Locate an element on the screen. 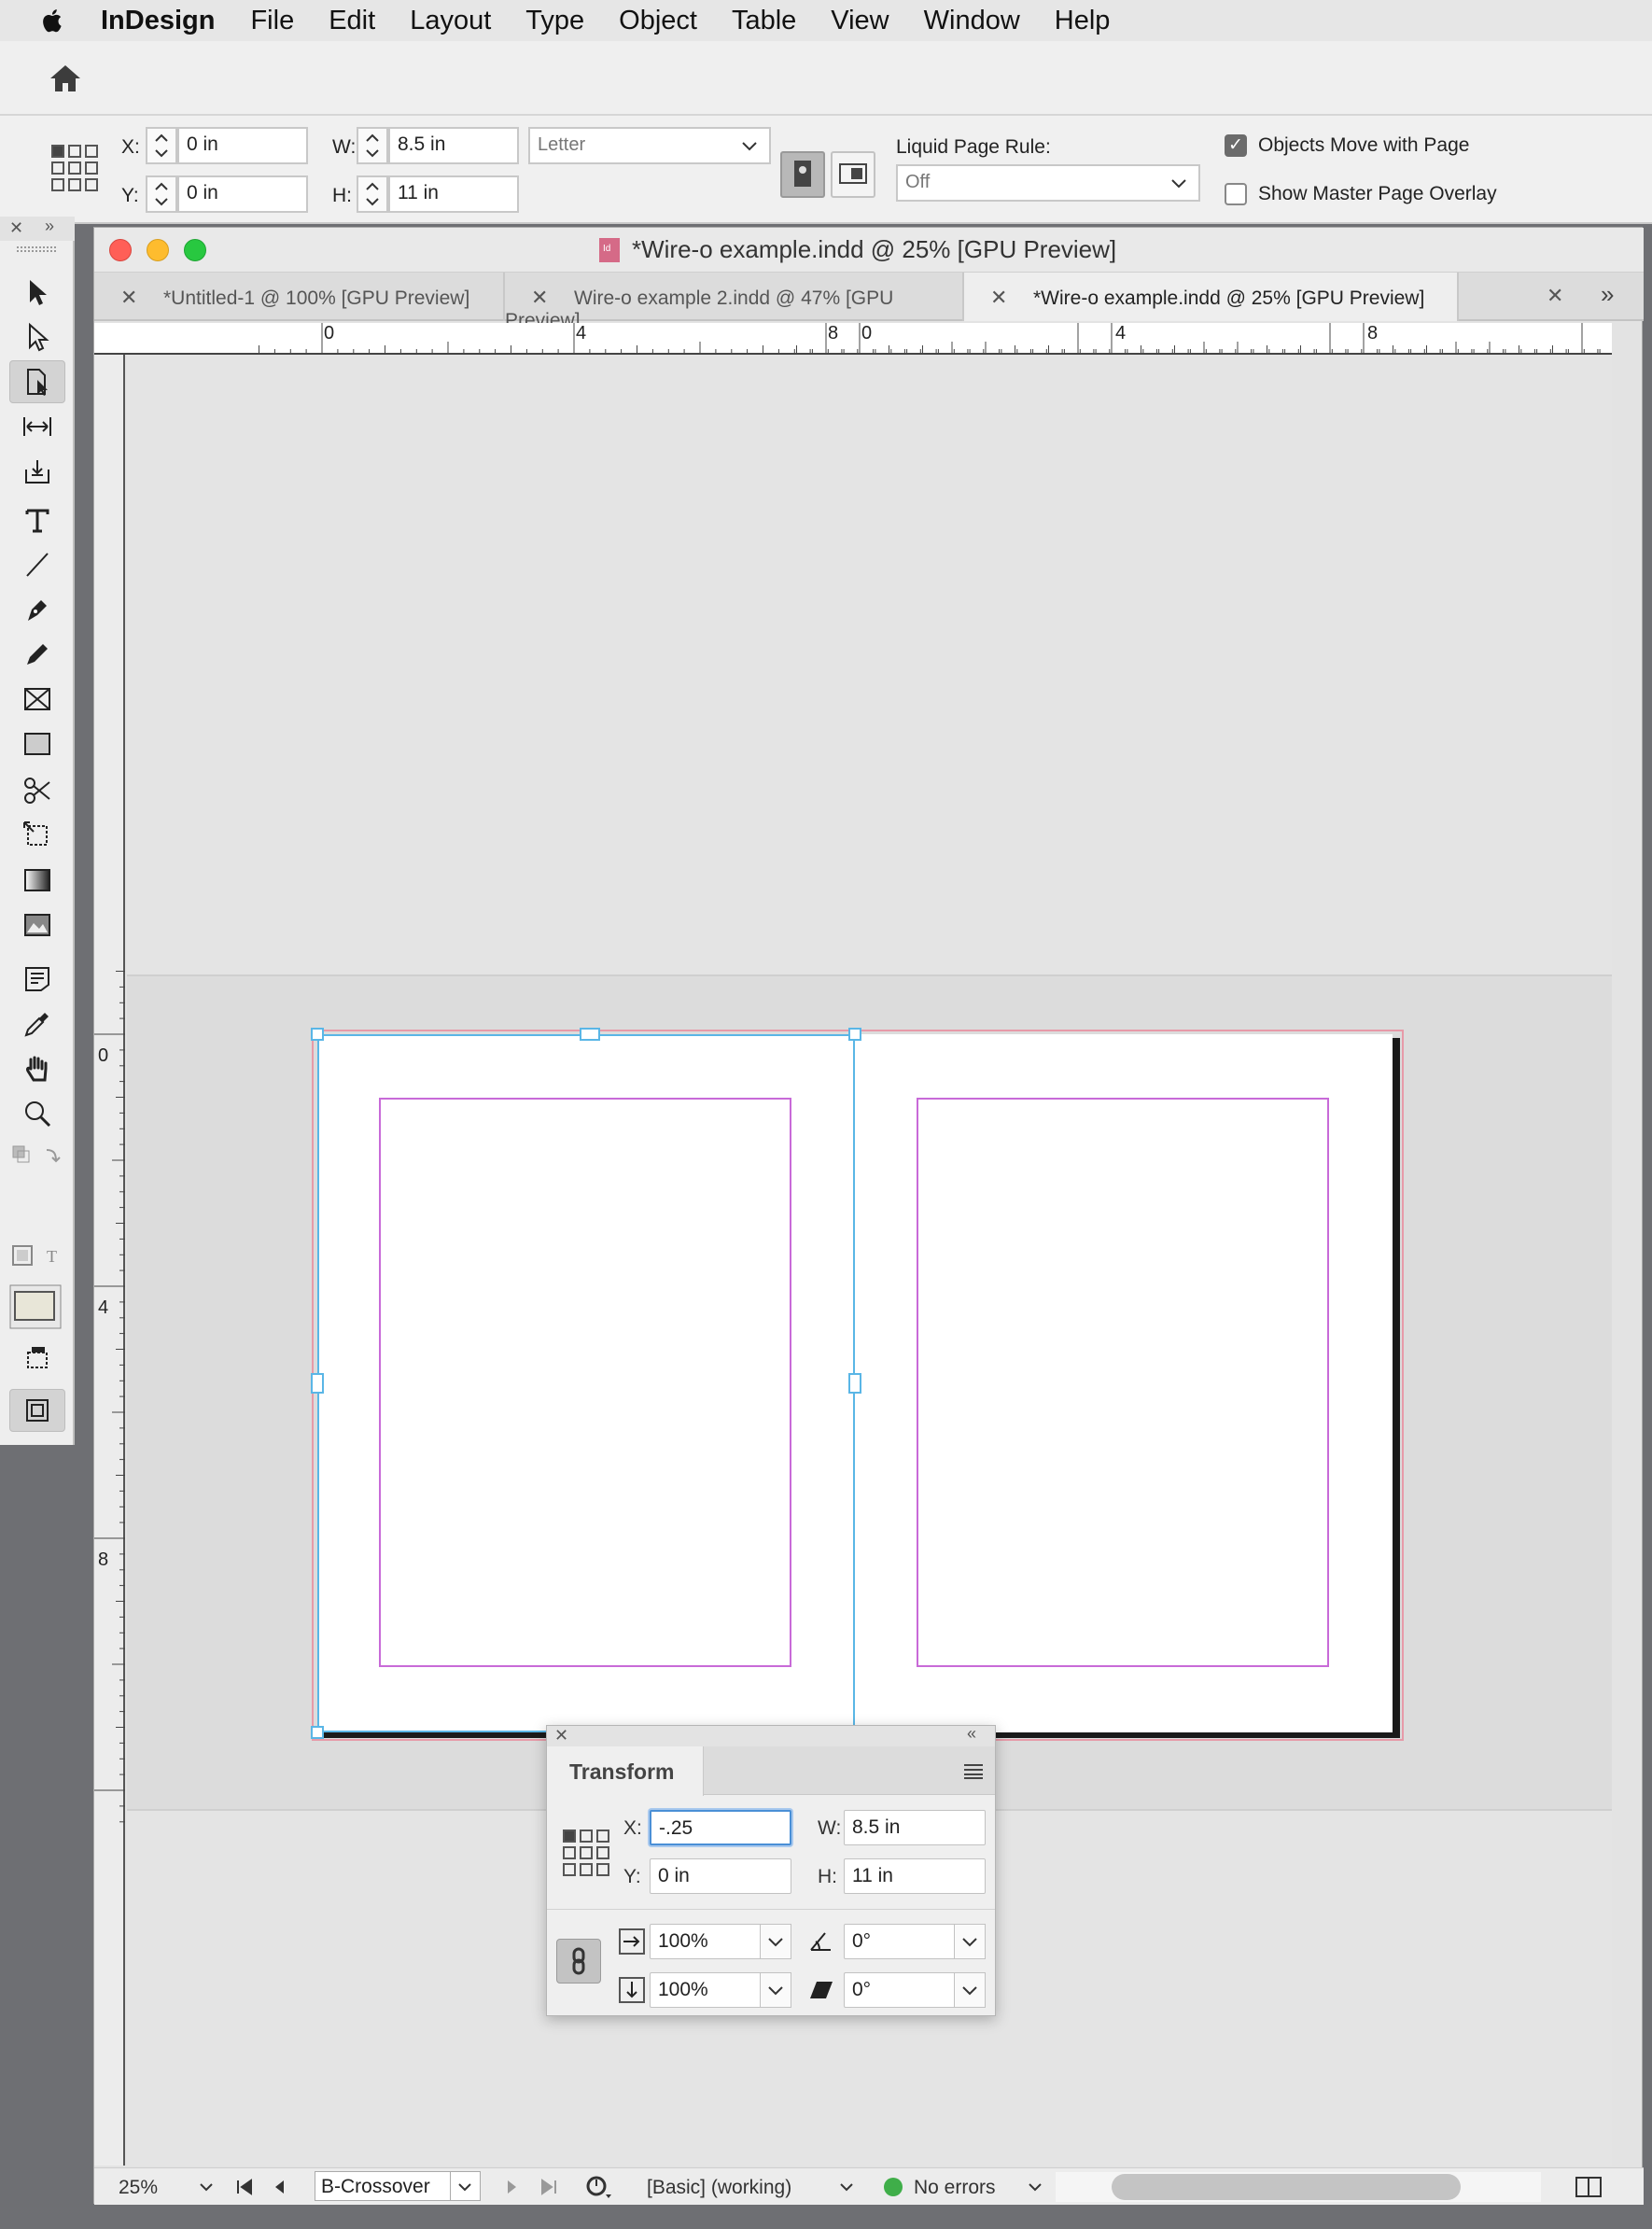 The width and height of the screenshot is (1652, 2229). h-field: 11 in is located at coordinates (453, 194).